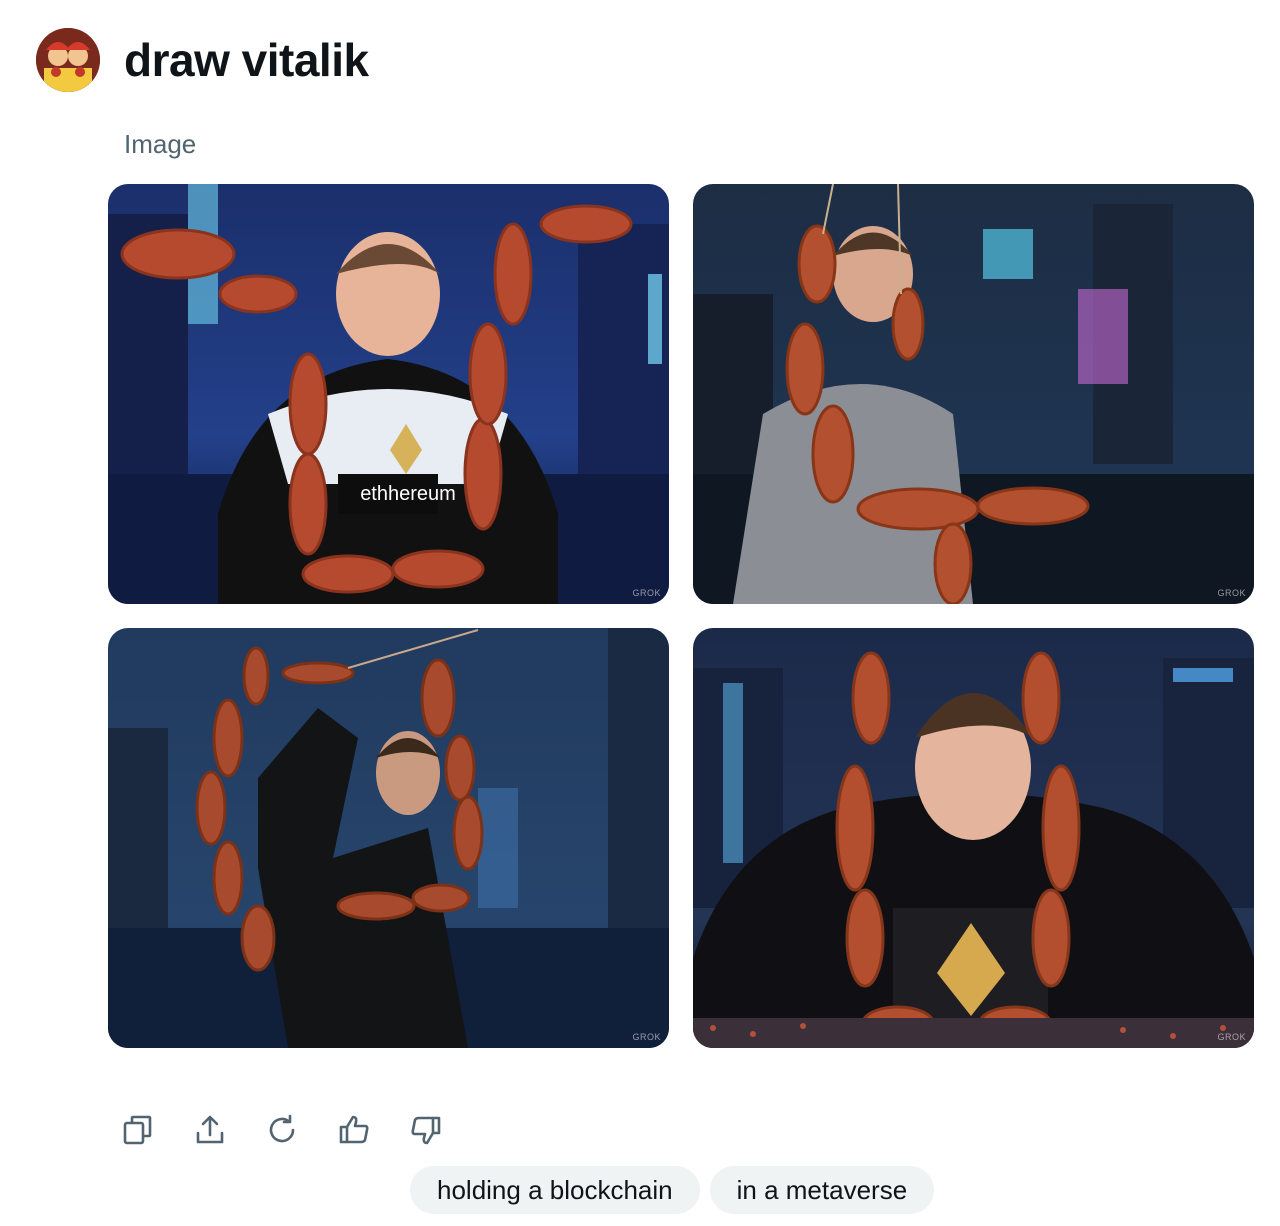 The height and width of the screenshot is (1226, 1280). Describe the element at coordinates (160, 144) in the screenshot. I see `result-type-label: Image` at that location.